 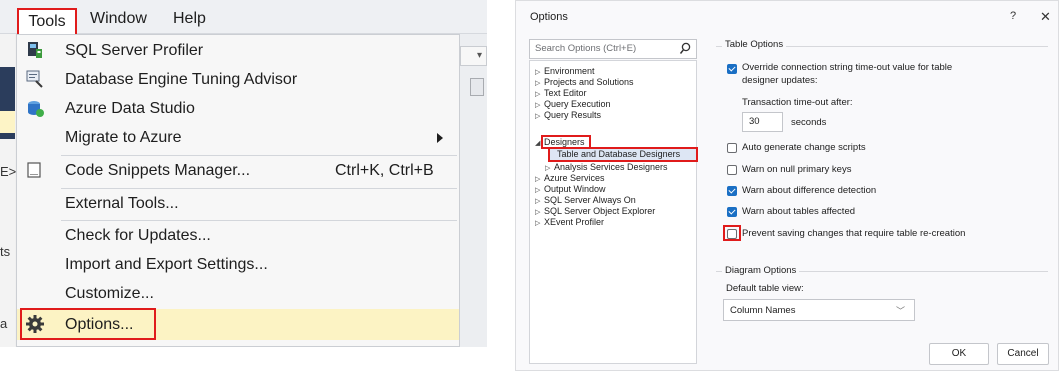 I want to click on help-button: ?, so click(x=1013, y=16).